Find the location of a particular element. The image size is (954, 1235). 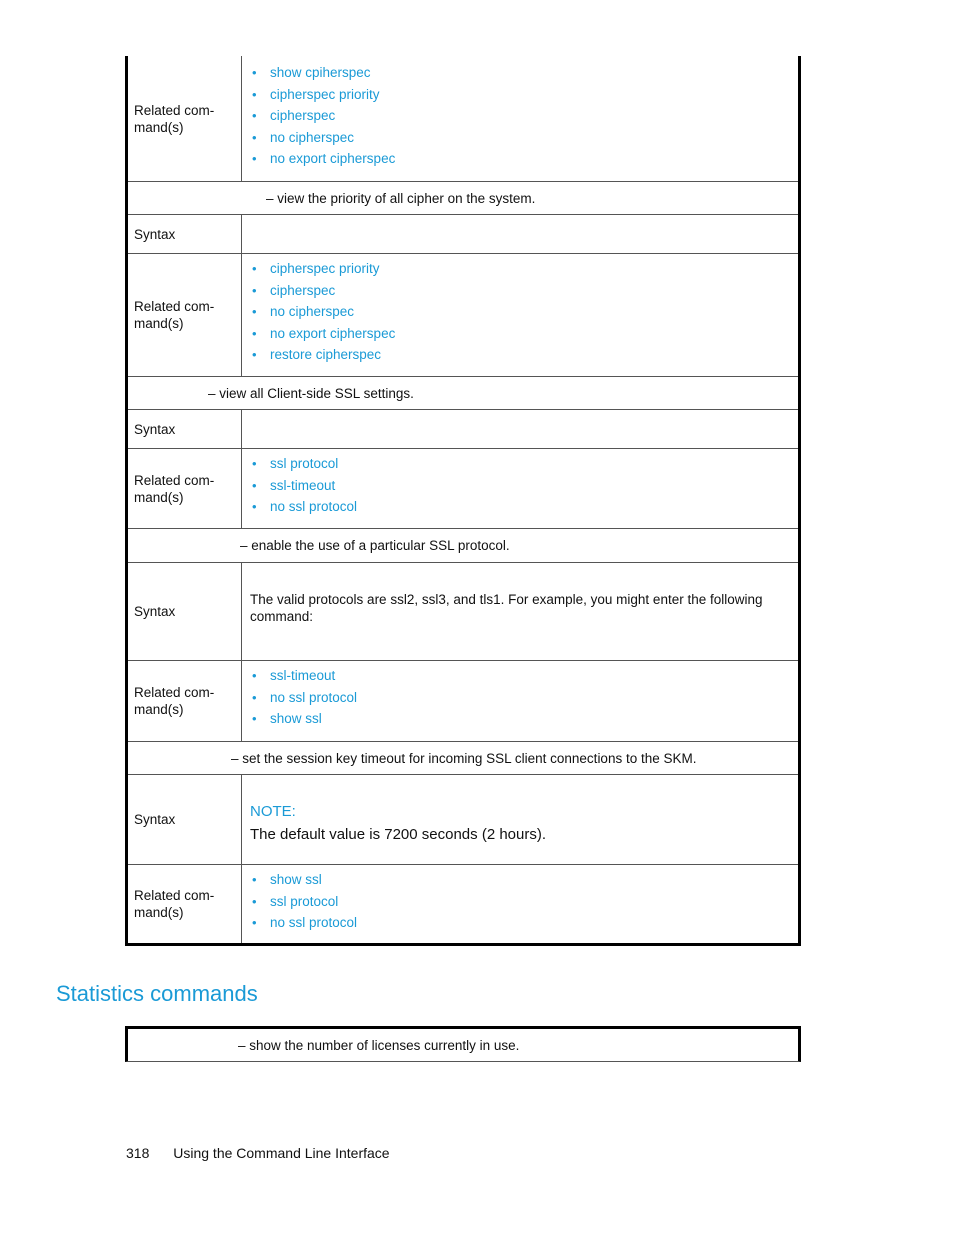

section-heading: Statistics commands is located at coordinates (157, 993).